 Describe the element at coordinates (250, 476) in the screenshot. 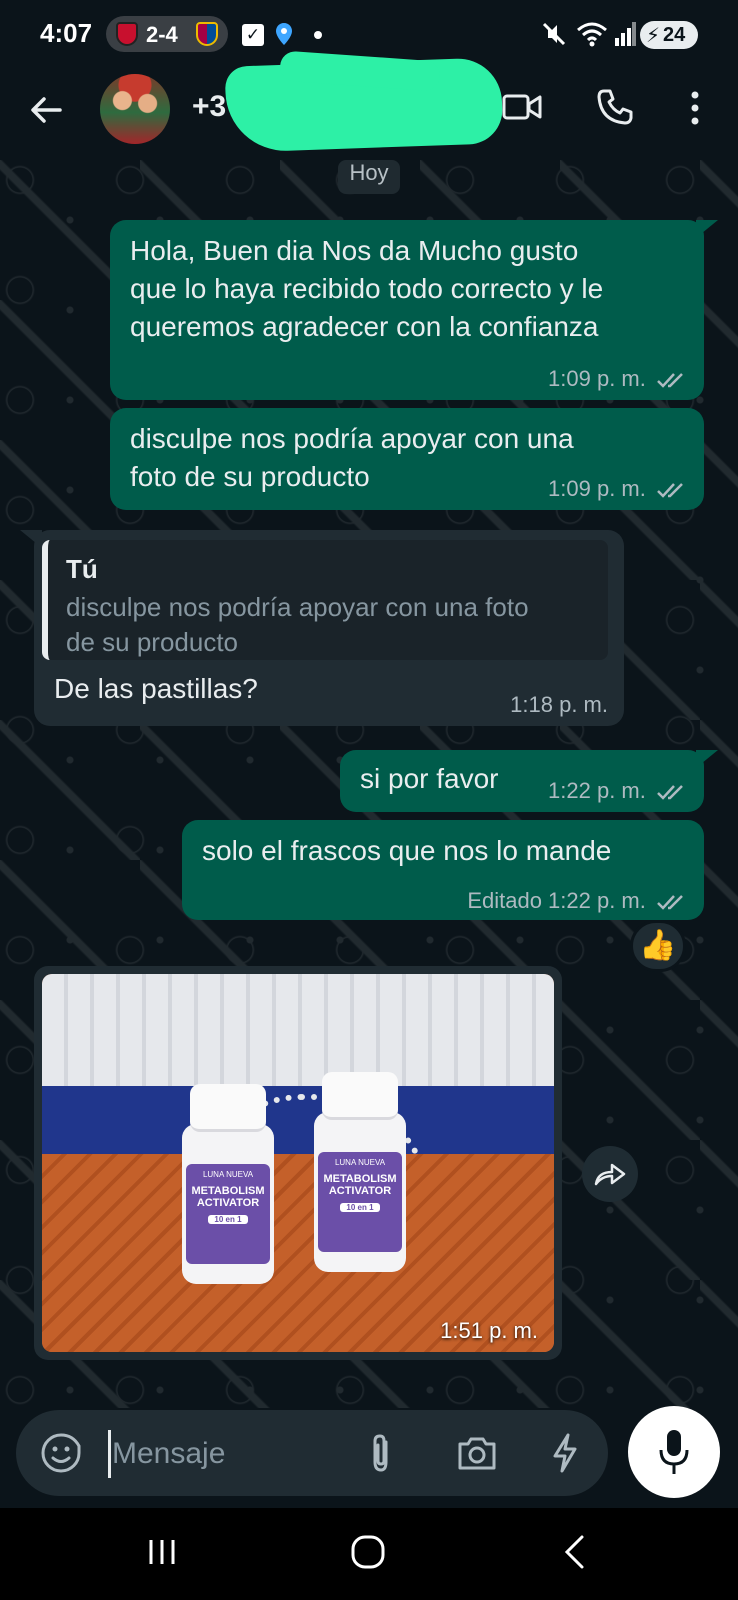

I see `message-text: foto de su producto` at that location.